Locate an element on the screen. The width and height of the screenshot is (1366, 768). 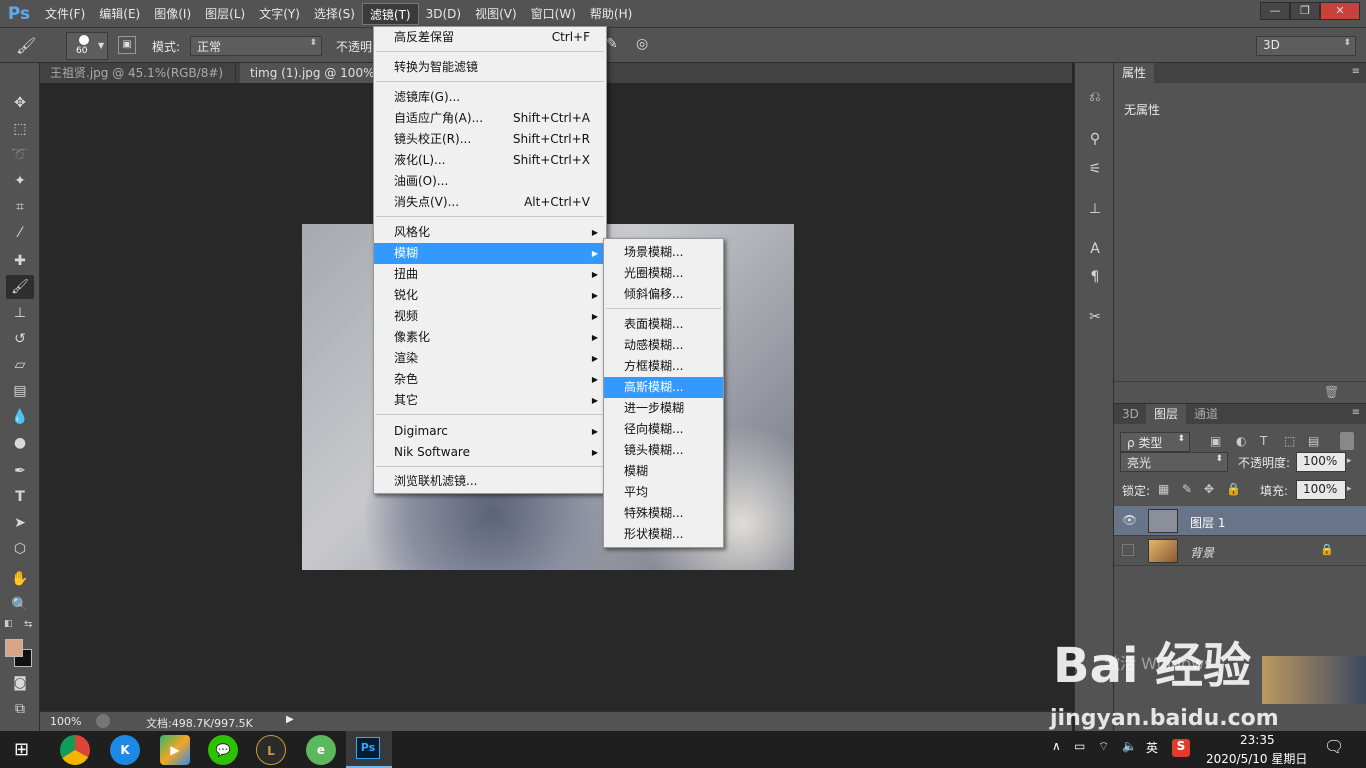
submenu-item-average: 平均 is located at coordinates (663, 492).